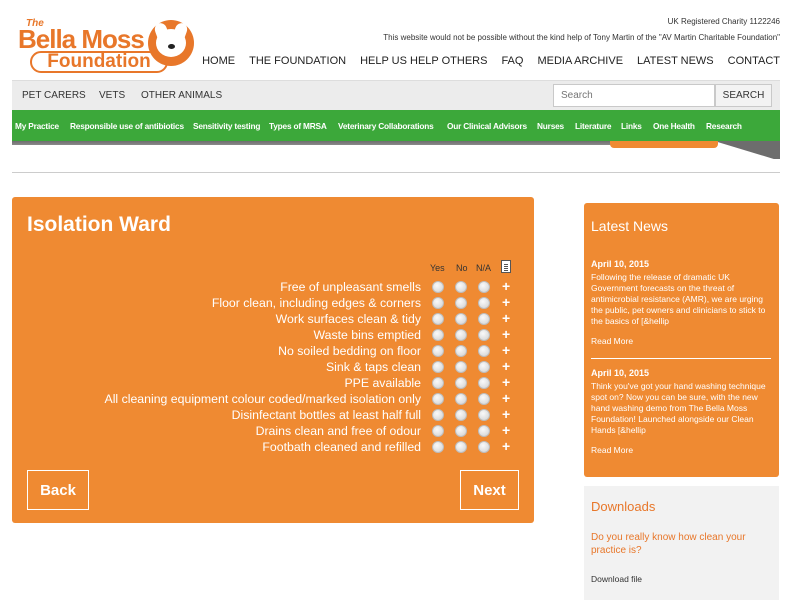 The image size is (798, 600). What do you see at coordinates (350, 287) in the screenshot?
I see `checklist-item-label: Free of unpleasant smells` at bounding box center [350, 287].